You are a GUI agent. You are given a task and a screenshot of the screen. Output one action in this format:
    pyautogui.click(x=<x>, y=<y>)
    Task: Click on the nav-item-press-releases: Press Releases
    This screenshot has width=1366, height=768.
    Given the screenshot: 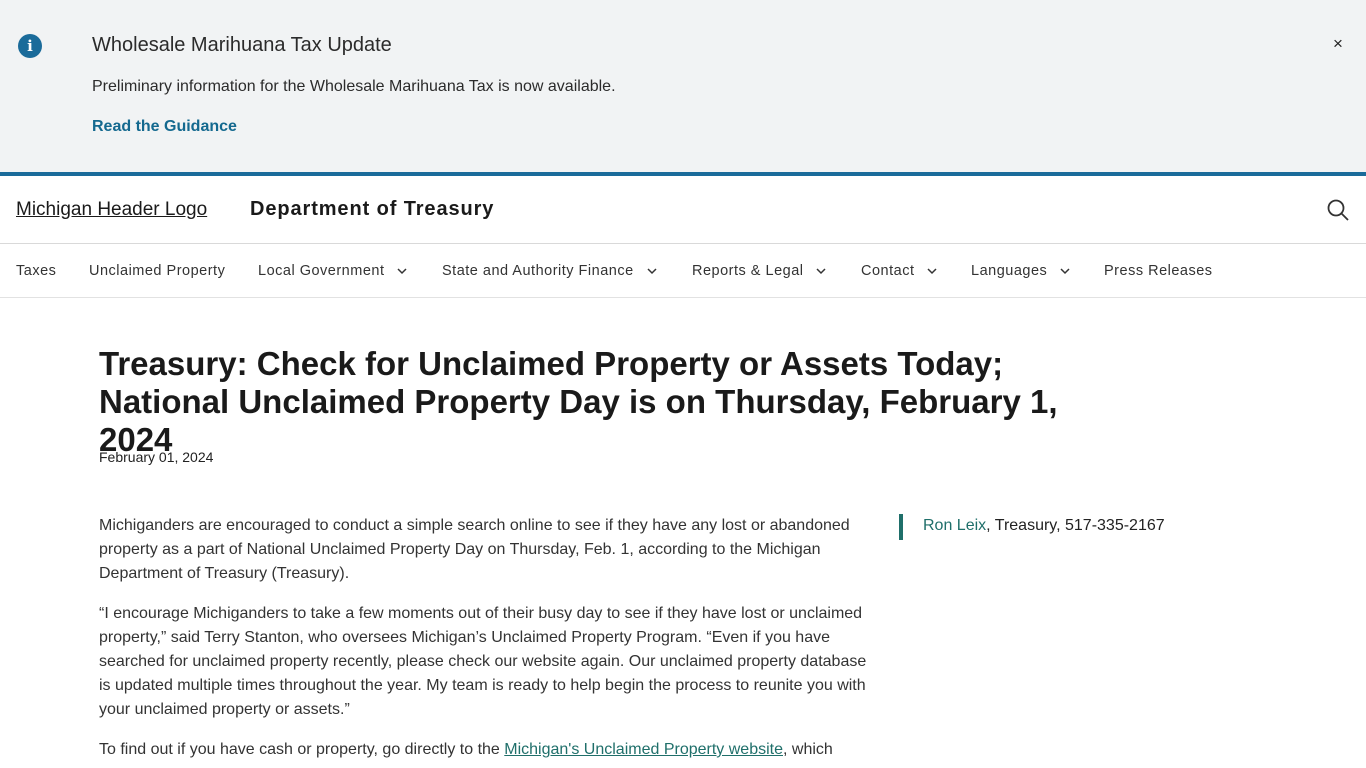 What is the action you would take?
    pyautogui.click(x=1158, y=271)
    